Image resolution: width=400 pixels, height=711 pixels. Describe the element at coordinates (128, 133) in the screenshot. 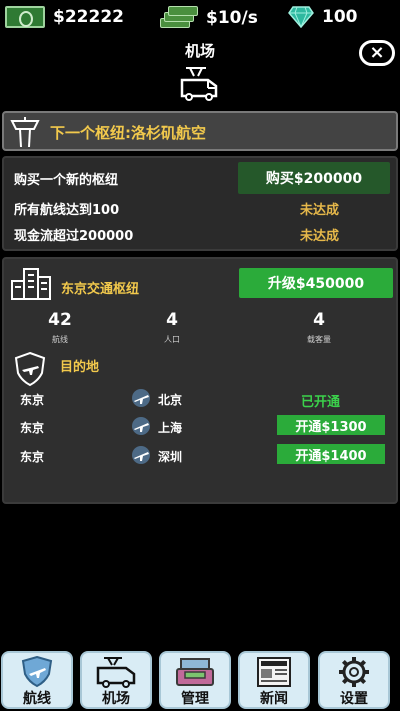

I see `next-hub-label: 下一个枢纽:洛杉矶航空` at that location.